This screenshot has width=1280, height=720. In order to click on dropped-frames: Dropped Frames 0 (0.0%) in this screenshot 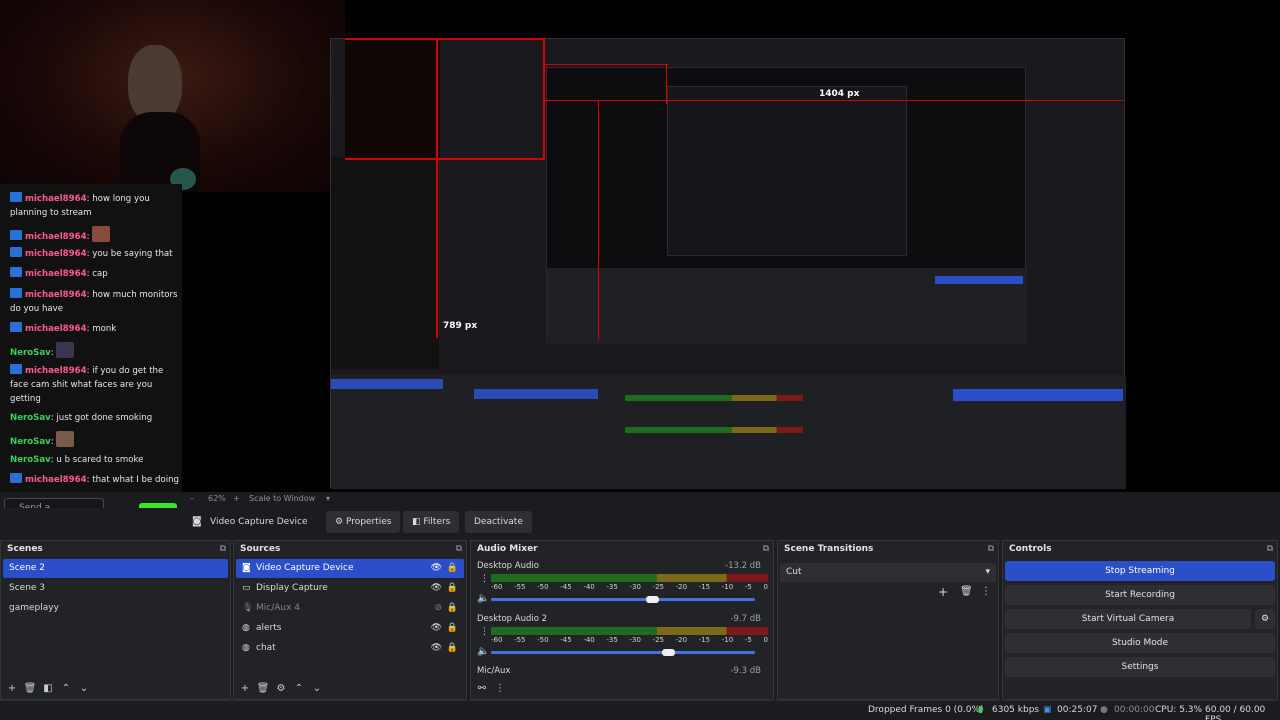, I will do `click(926, 710)`.